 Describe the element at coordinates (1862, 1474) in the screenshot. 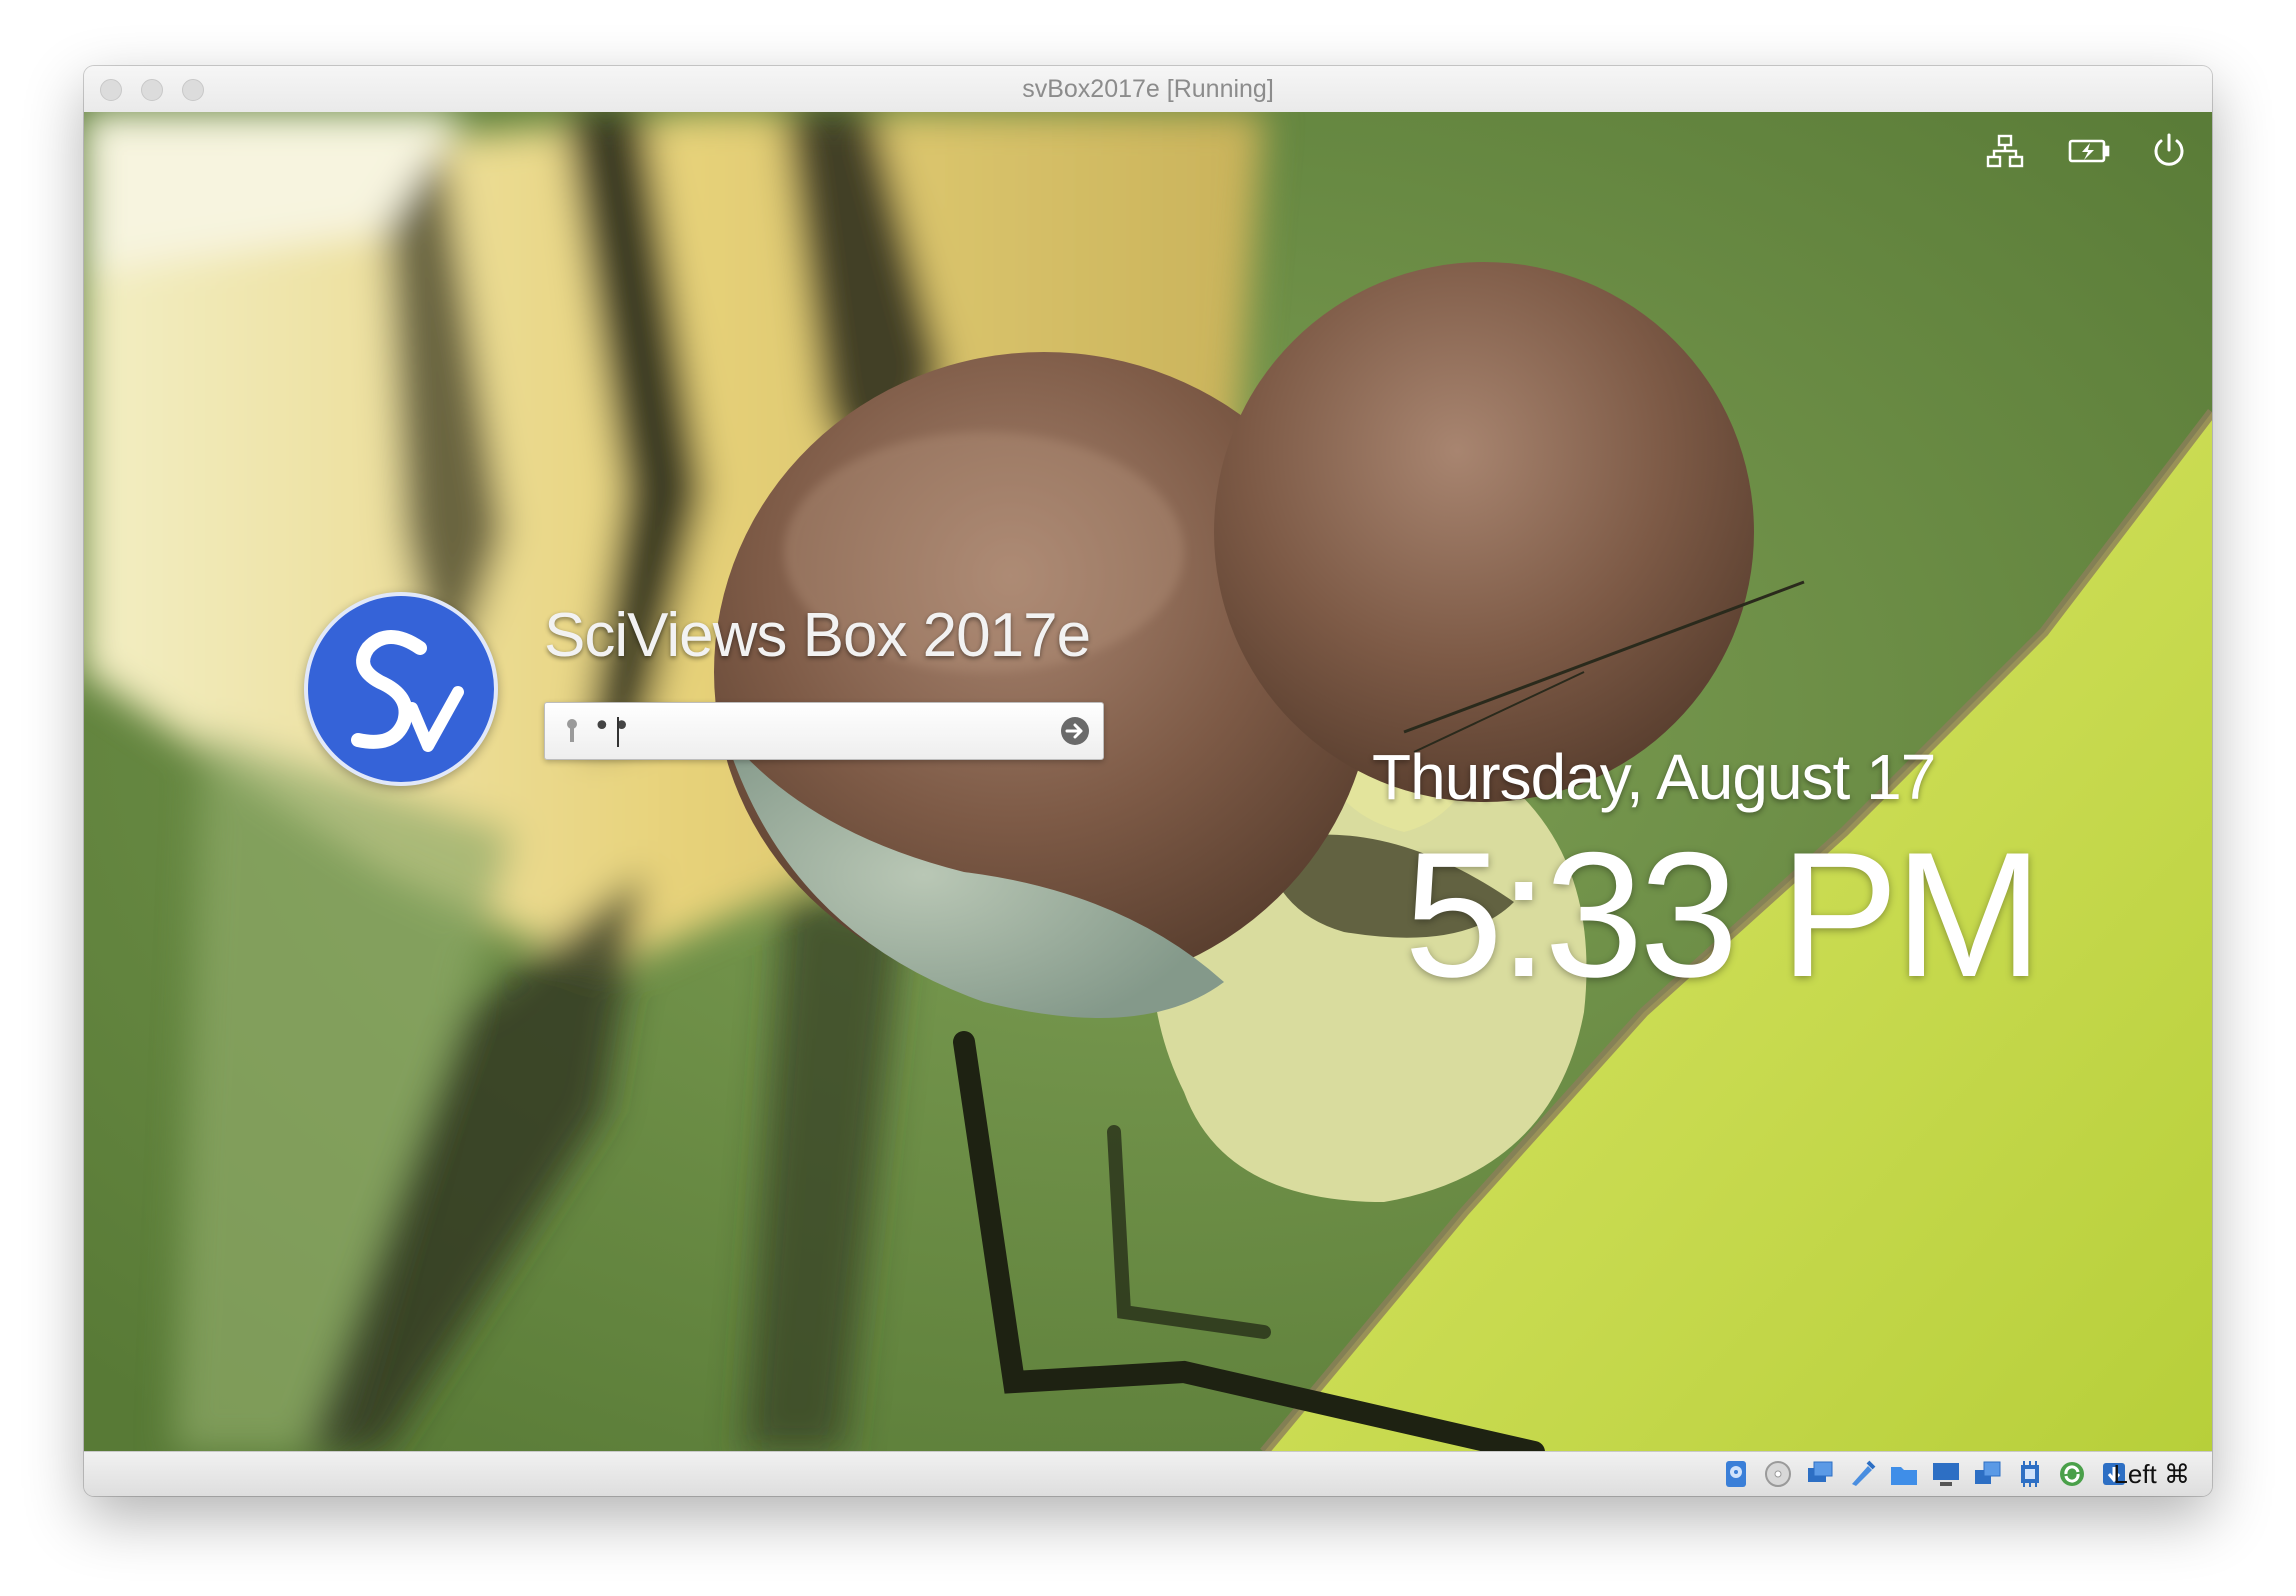

I see `usb-icon` at that location.